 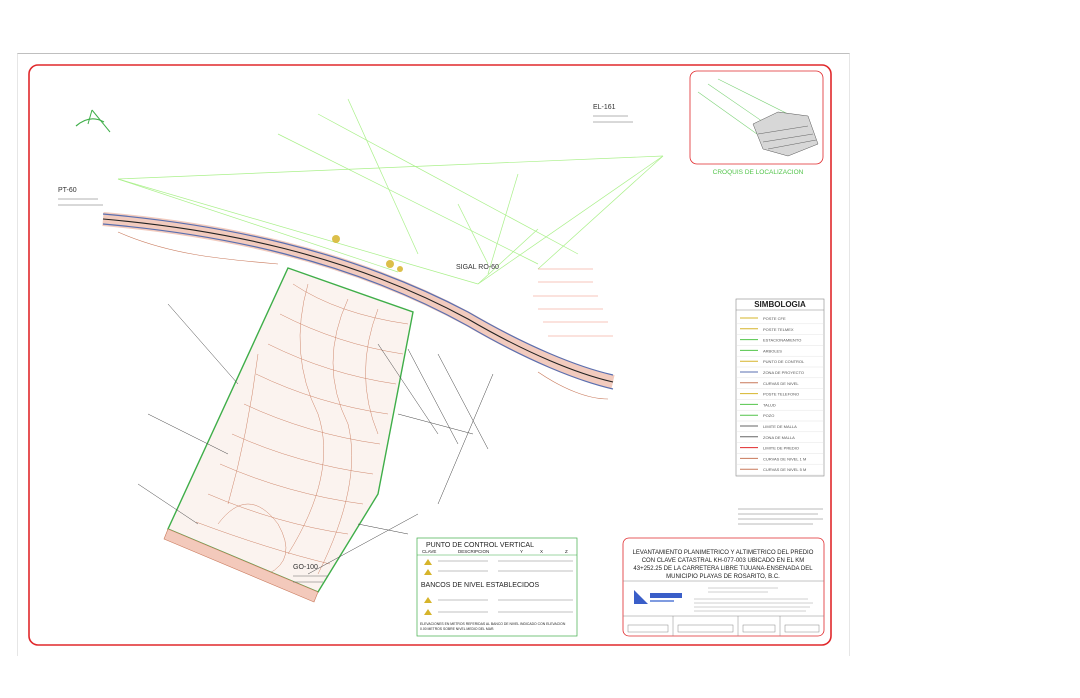 What do you see at coordinates (784, 361) in the screenshot?
I see `legend-item-label: PUNTO DE CONTROL` at bounding box center [784, 361].